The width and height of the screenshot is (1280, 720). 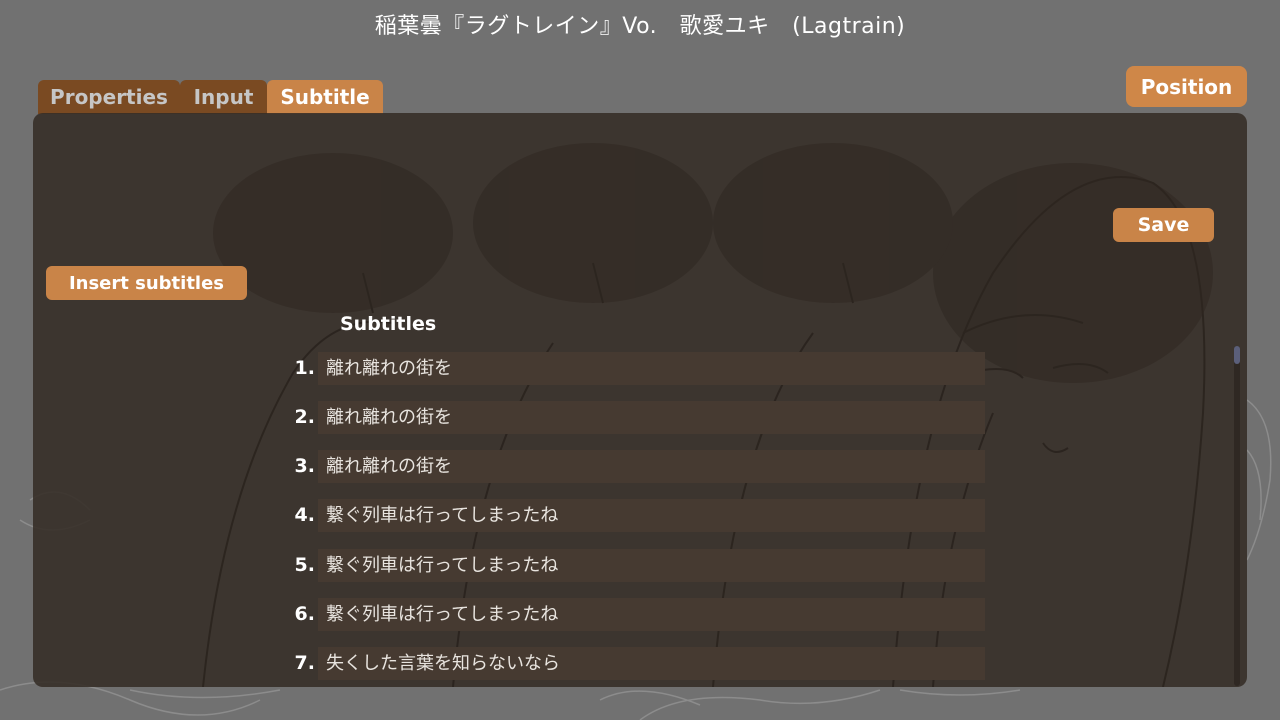 I want to click on subtitle-number: 2., so click(x=304, y=417).